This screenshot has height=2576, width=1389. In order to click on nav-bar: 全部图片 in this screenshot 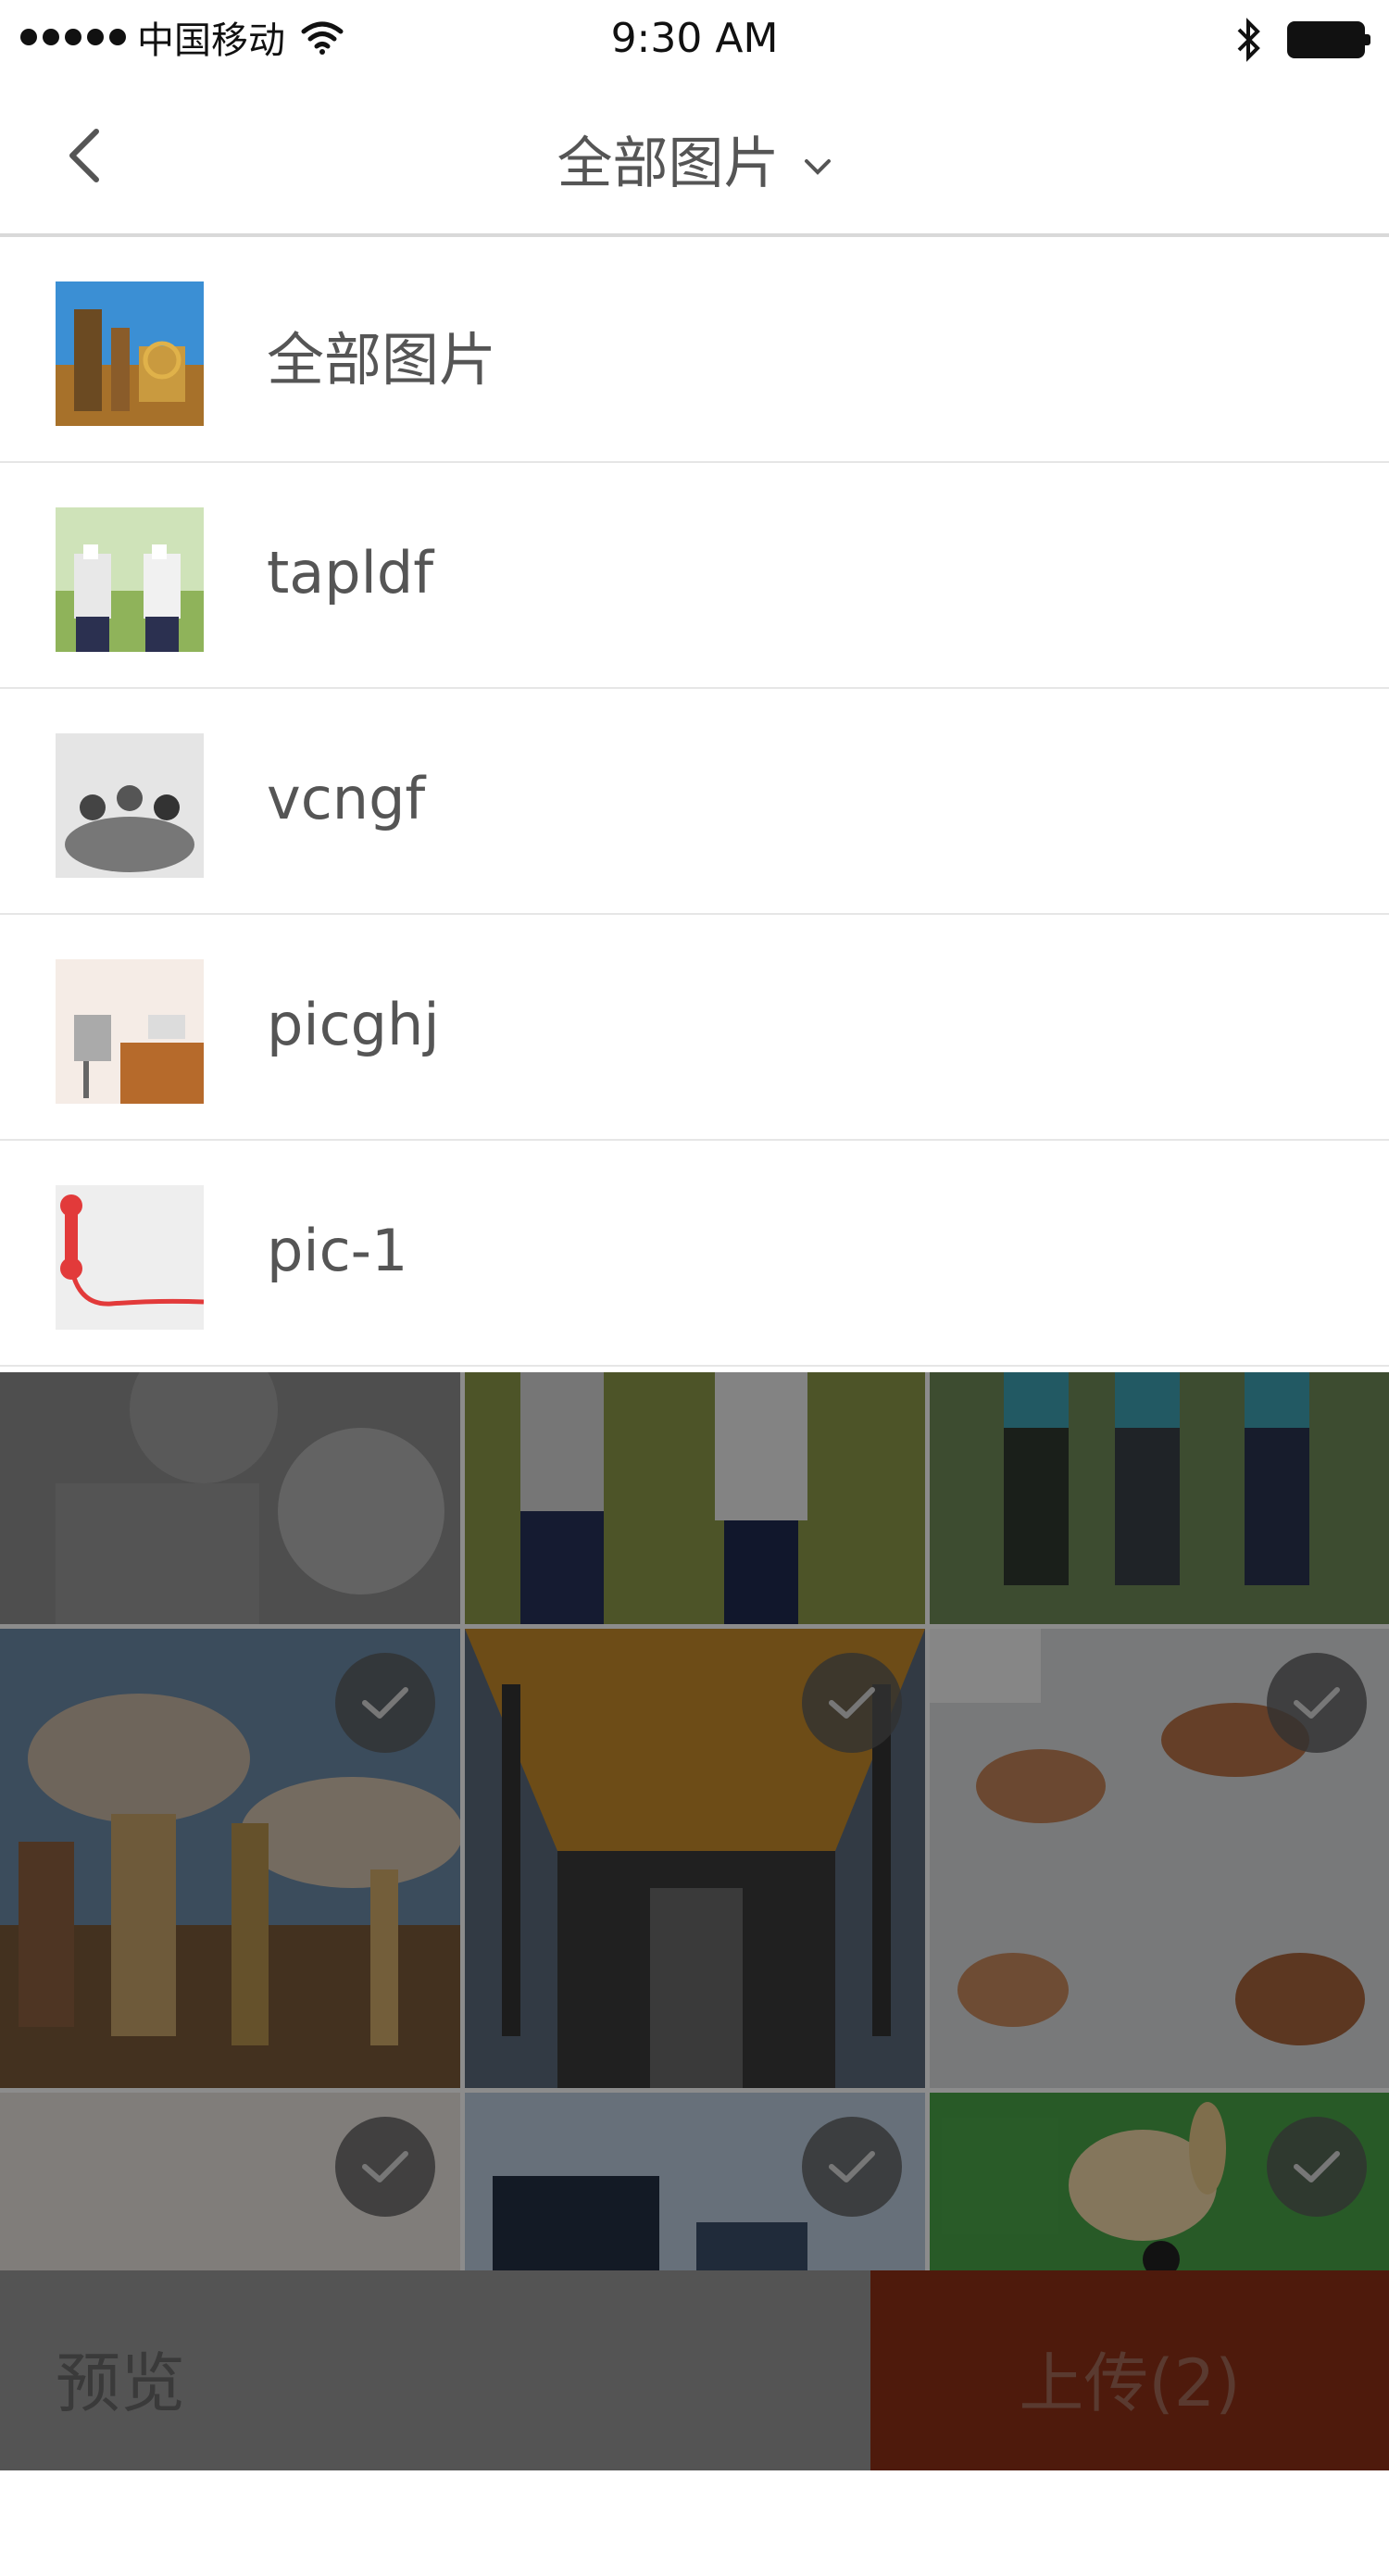, I will do `click(694, 156)`.